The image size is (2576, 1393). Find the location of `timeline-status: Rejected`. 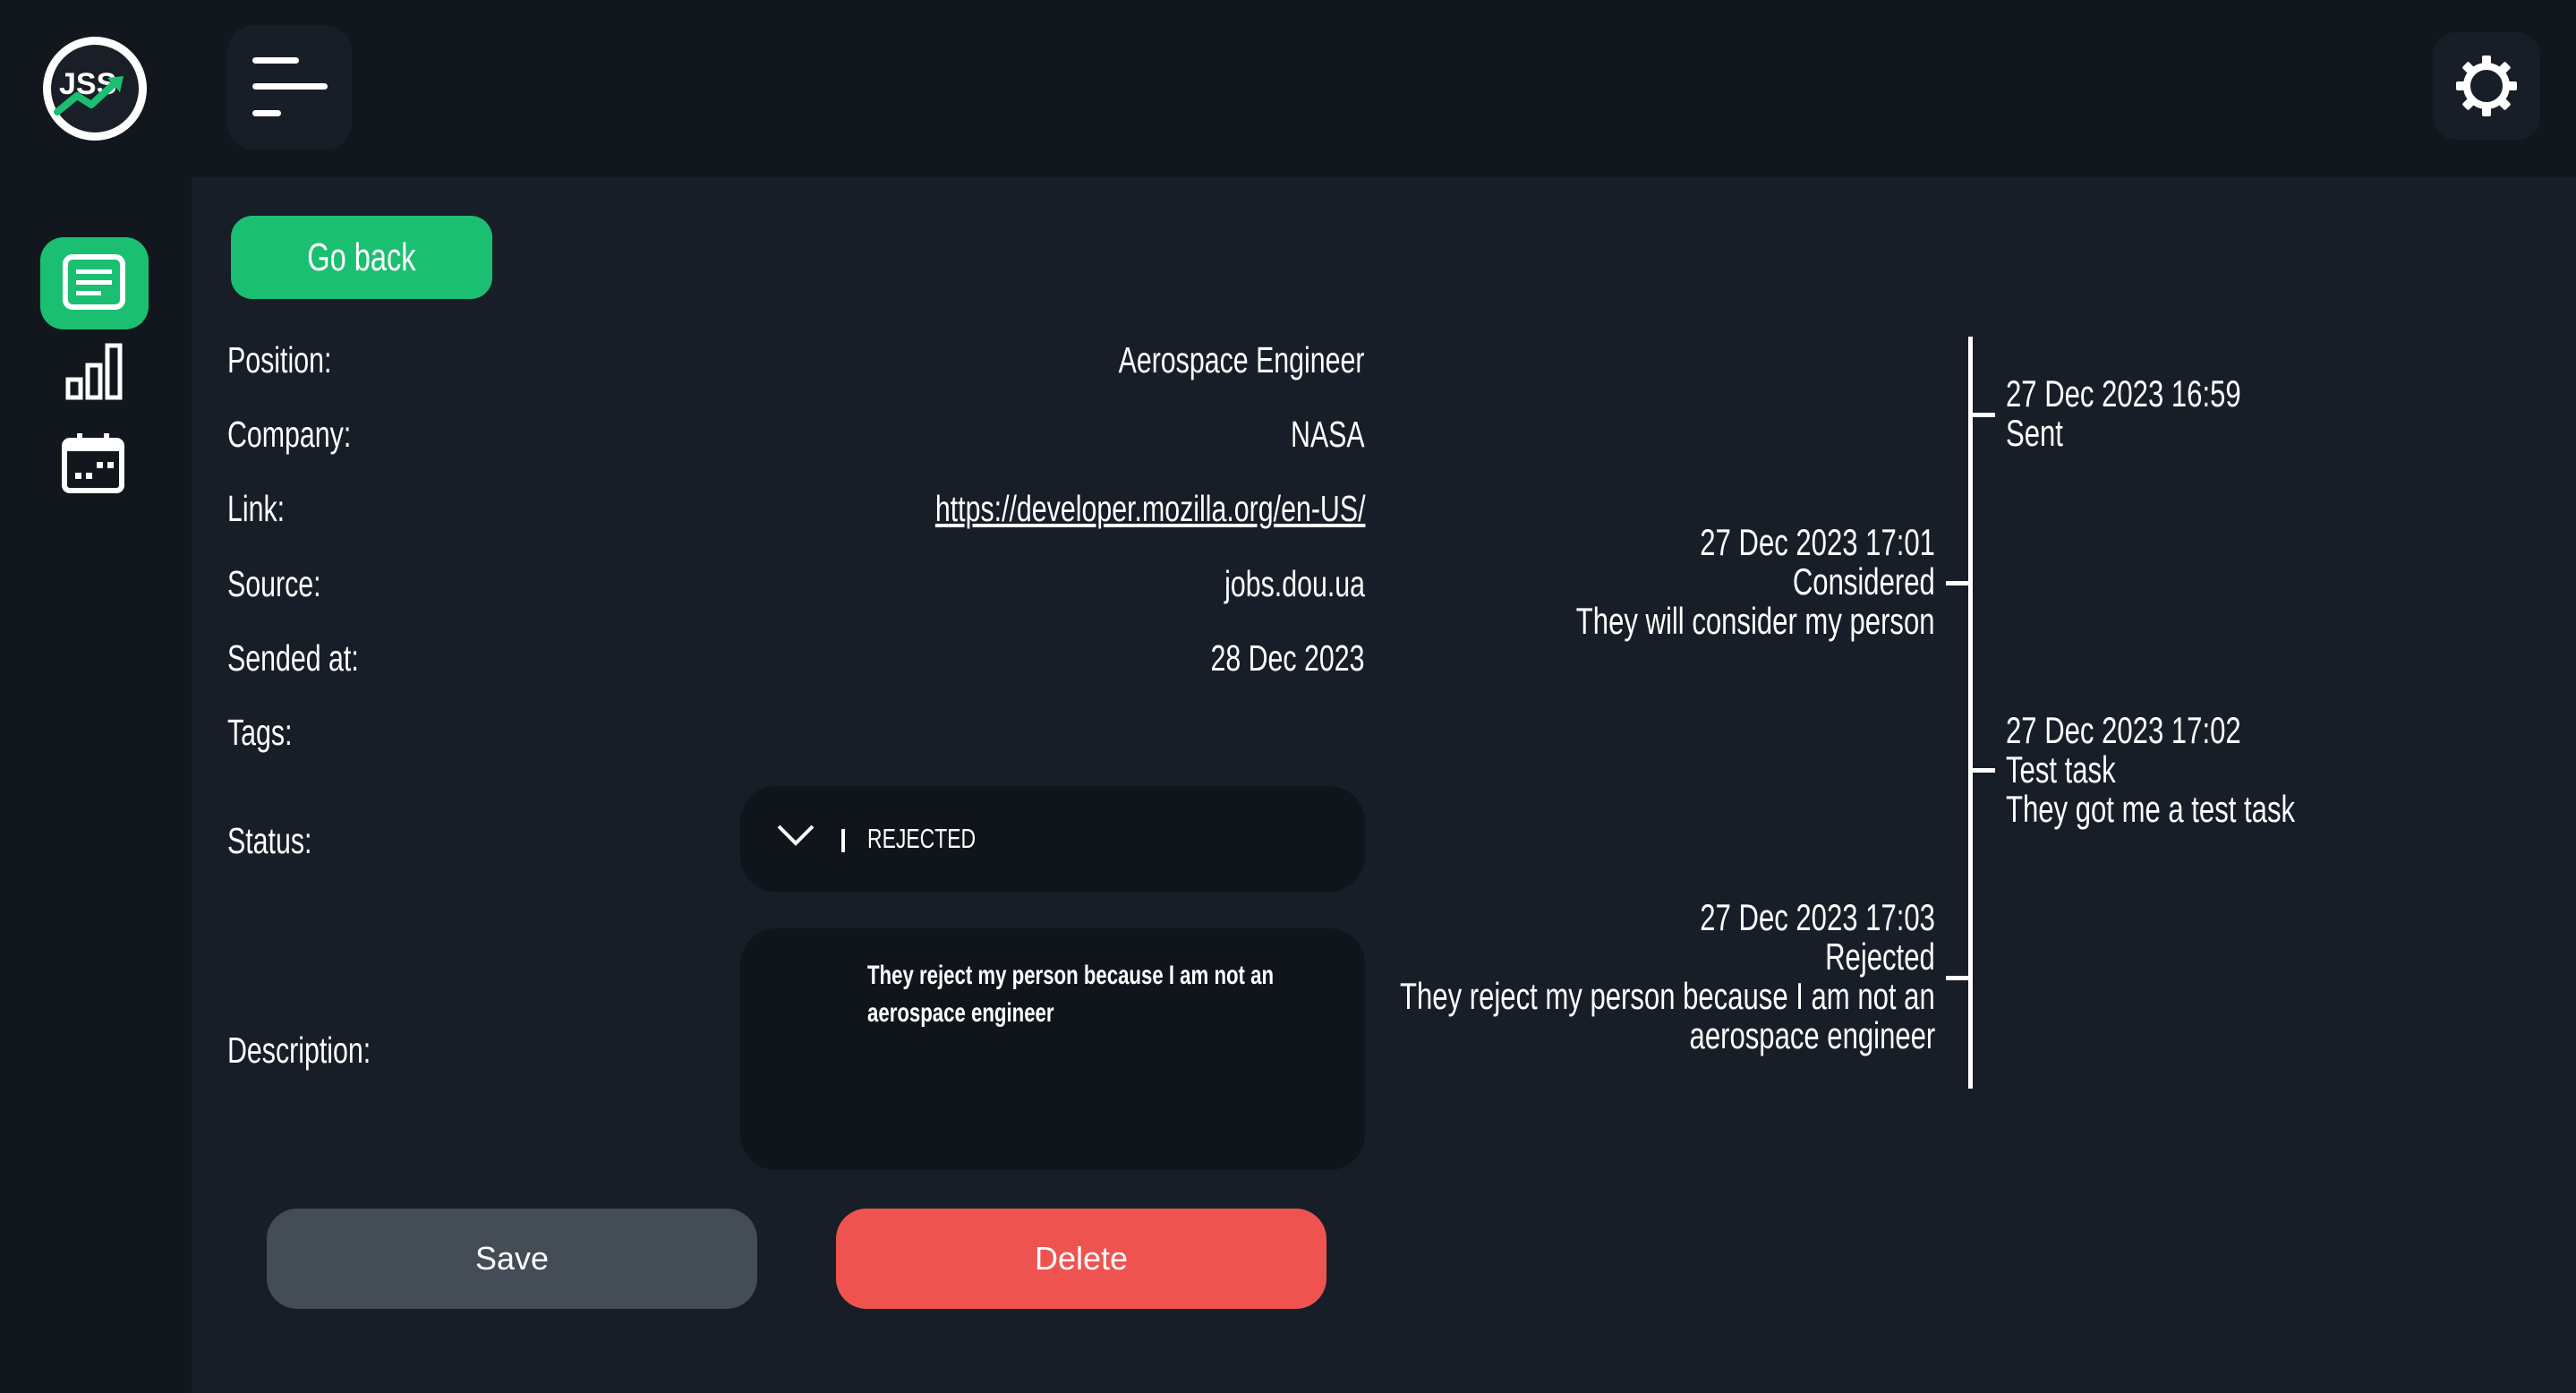

timeline-status: Rejected is located at coordinates (1880, 957).